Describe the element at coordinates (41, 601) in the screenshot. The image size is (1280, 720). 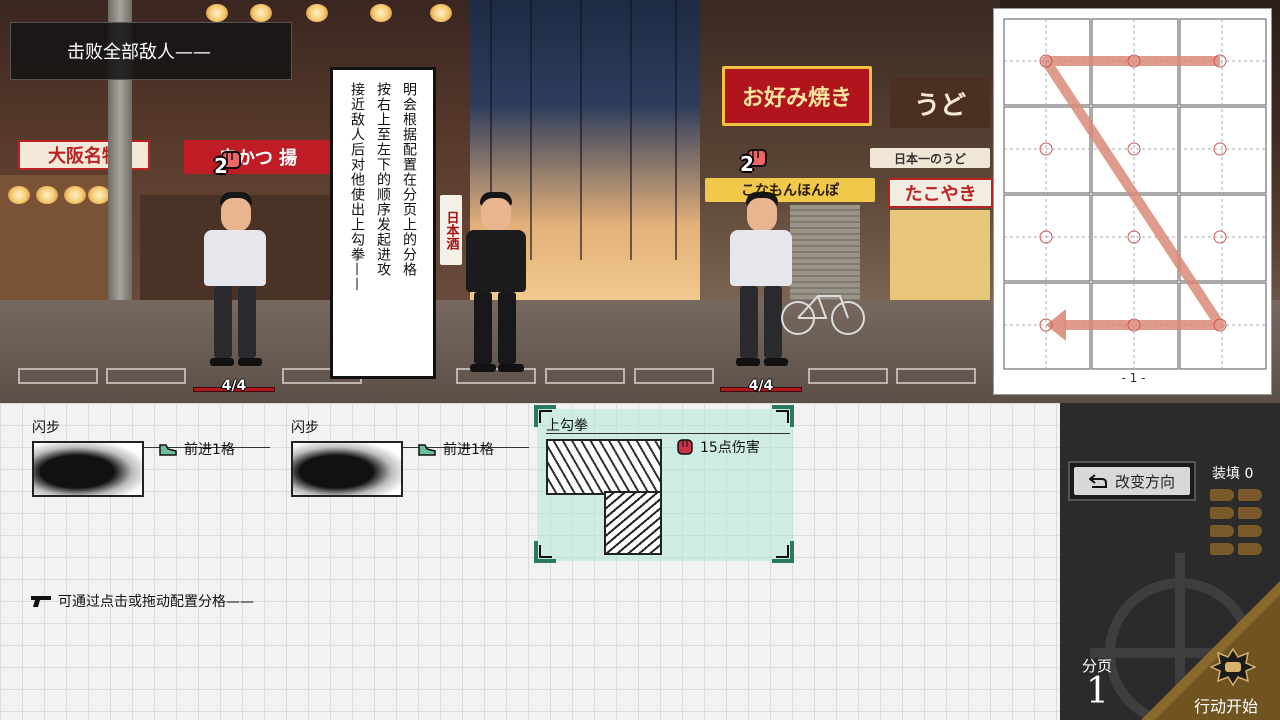
I see `pistol-icon` at that location.